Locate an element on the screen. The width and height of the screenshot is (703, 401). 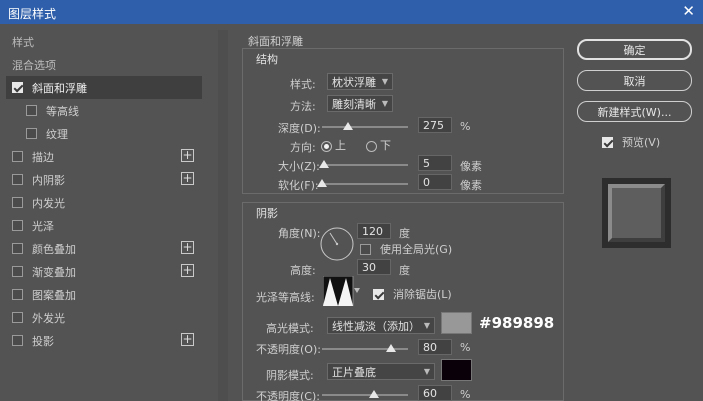
depth-slider-thumb is located at coordinates (347, 126).